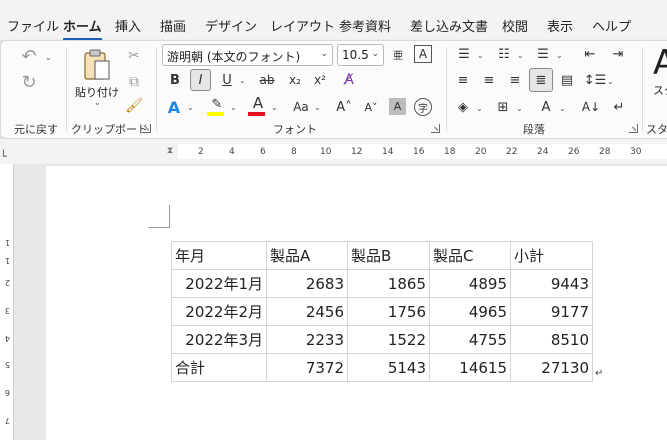 This screenshot has height=440, width=667. I want to click on subscript-icon: x₂, so click(295, 80).